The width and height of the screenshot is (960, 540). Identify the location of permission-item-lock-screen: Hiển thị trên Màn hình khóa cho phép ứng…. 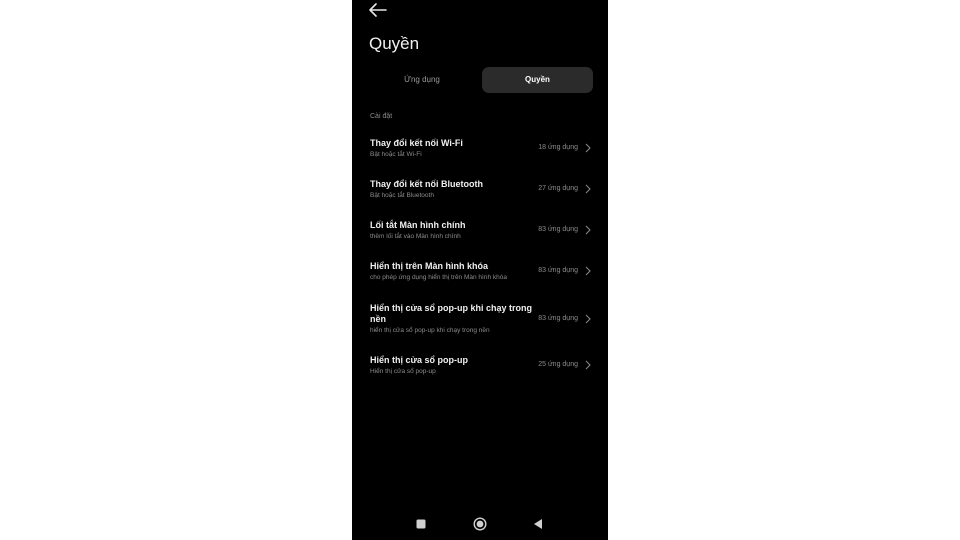
(480, 276).